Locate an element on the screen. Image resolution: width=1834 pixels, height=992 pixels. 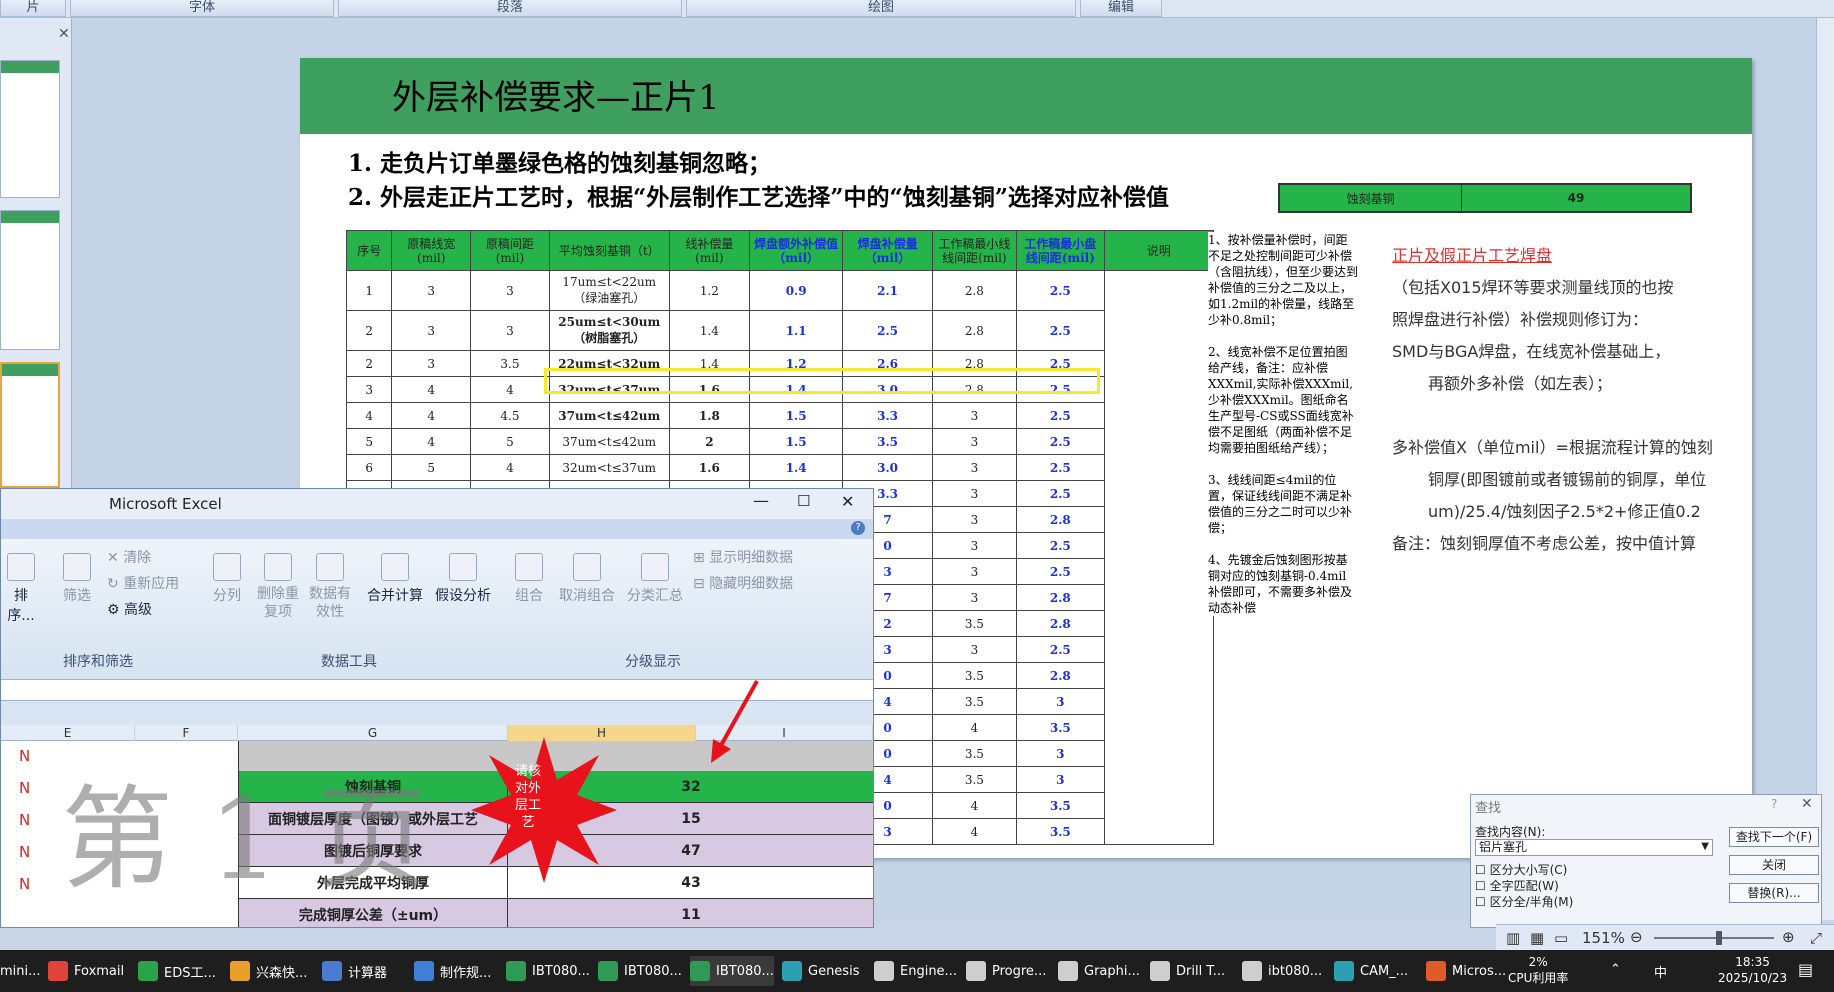
advanced-button: ⚙ 高级 is located at coordinates (129, 609).